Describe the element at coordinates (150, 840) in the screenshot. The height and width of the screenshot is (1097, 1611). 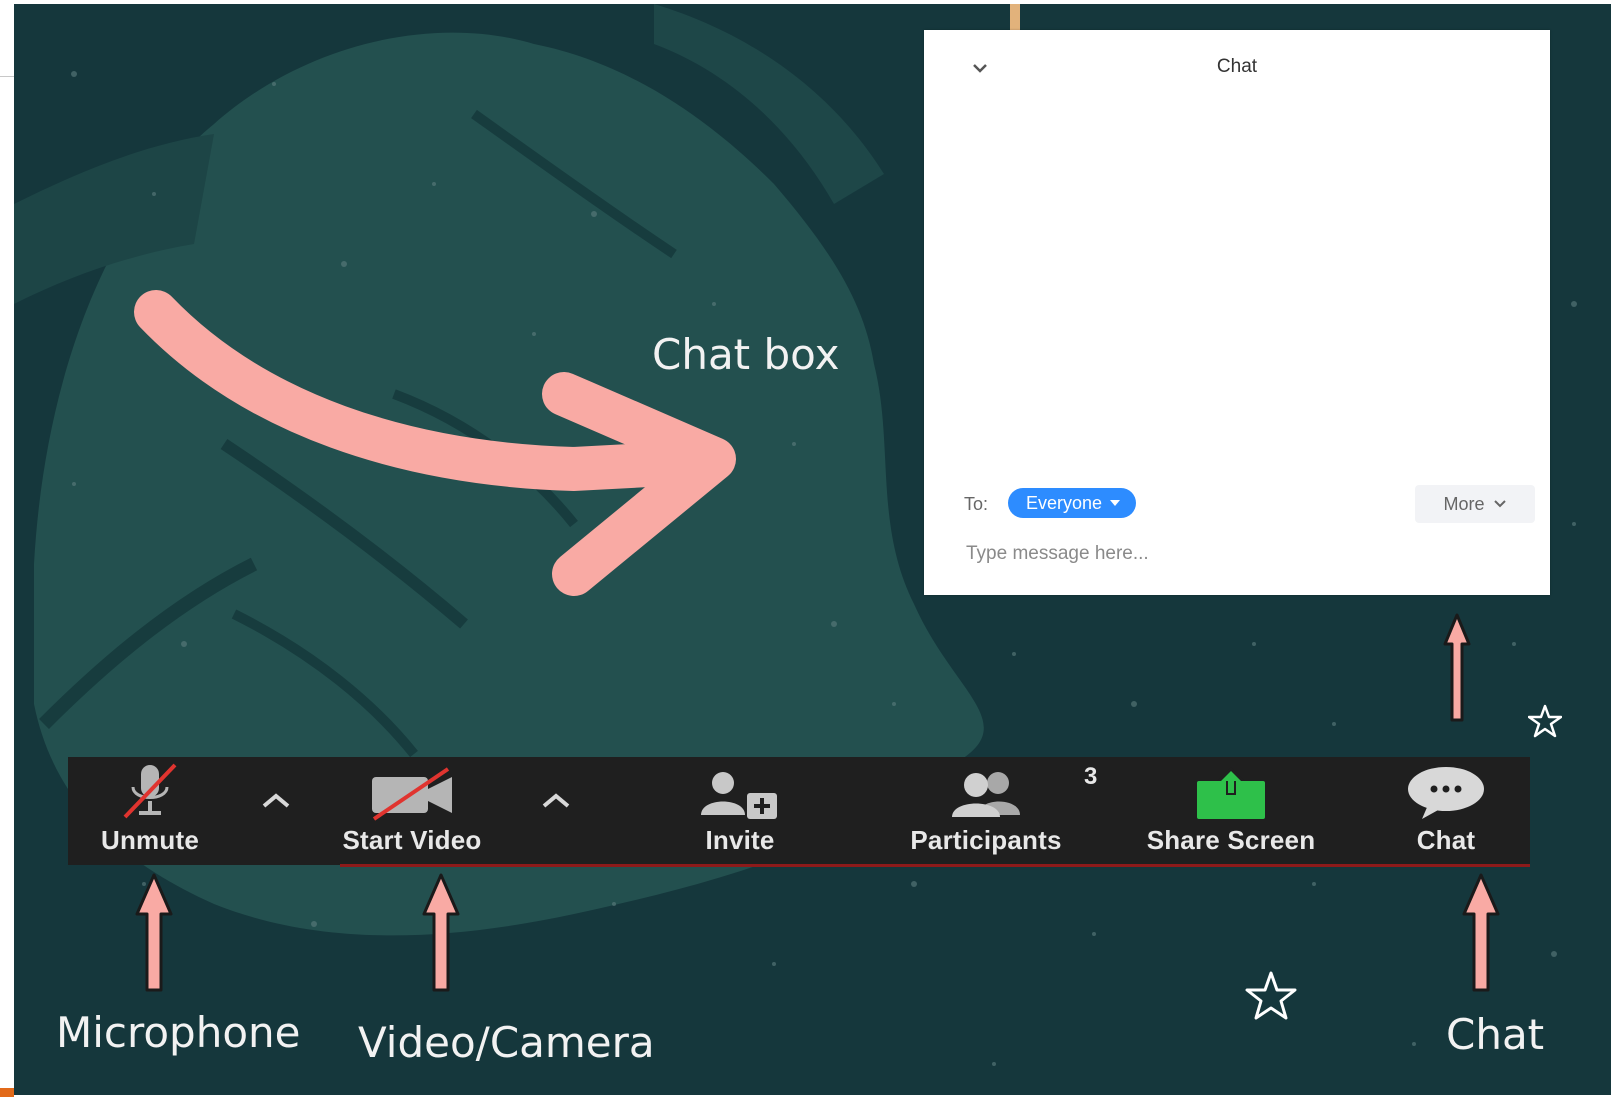
I see `unmute-label: Unmute` at that location.